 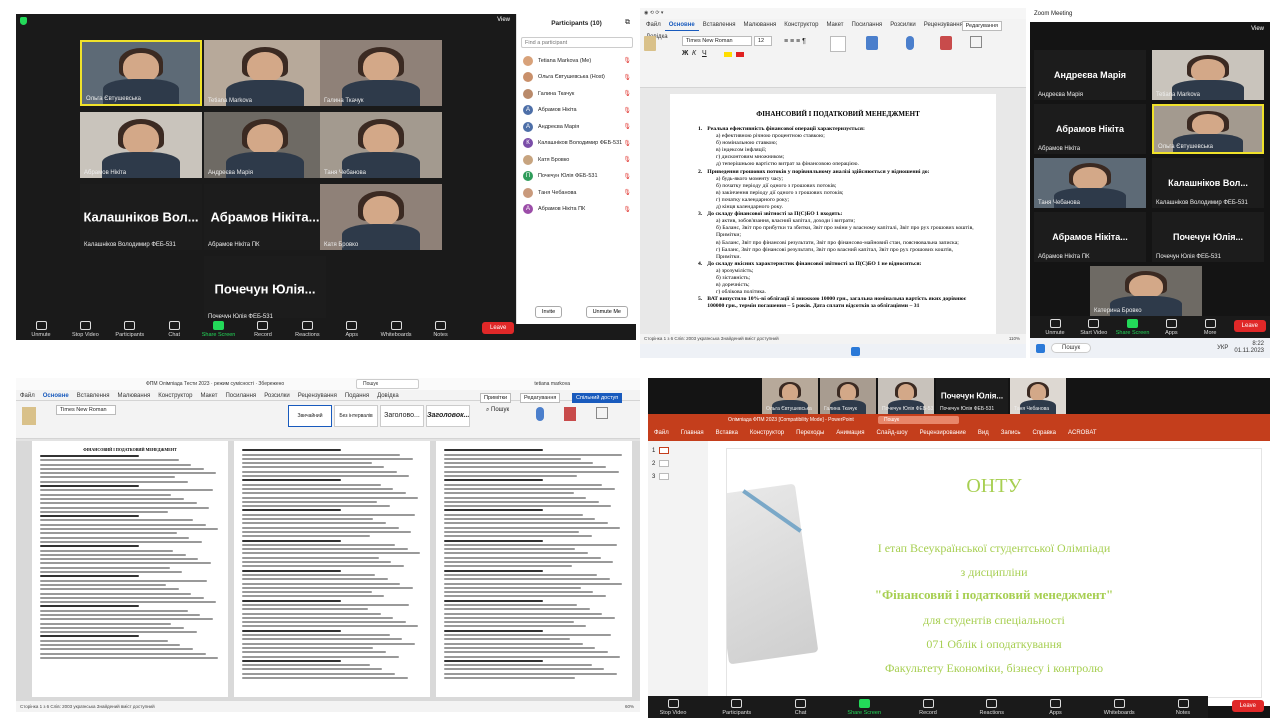 I want to click on tab-главная: Главная, so click(x=692, y=433).